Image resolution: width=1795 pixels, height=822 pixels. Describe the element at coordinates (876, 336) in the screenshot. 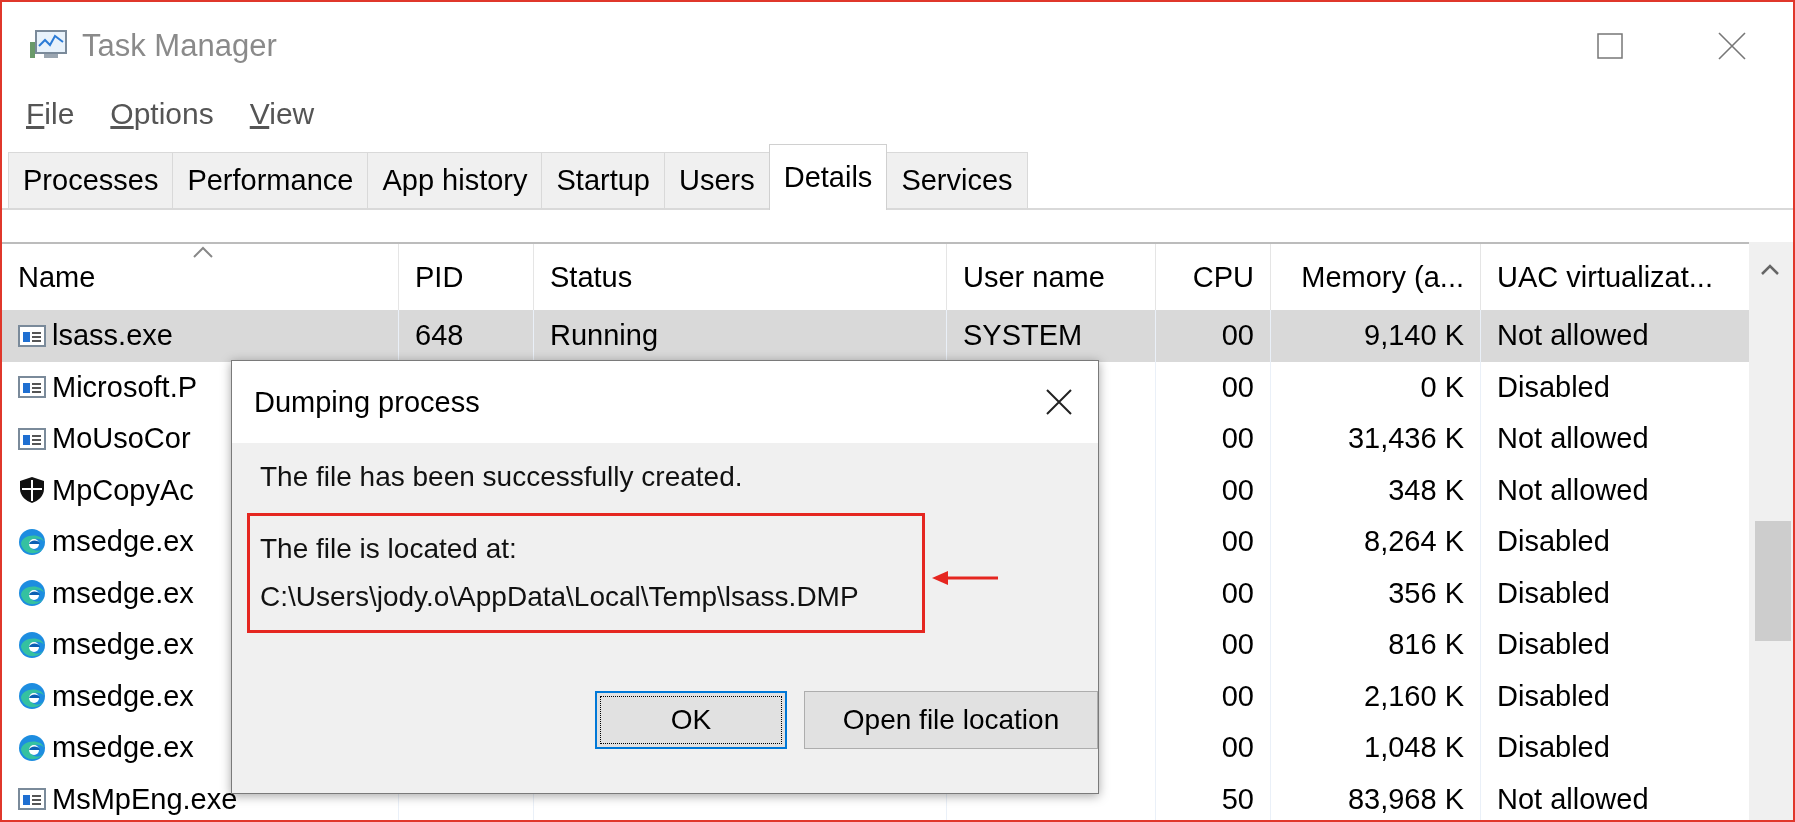

I see `table-row: lsass.exe 648 Running SYSTEM 00 9,140 K Not allowed` at that location.